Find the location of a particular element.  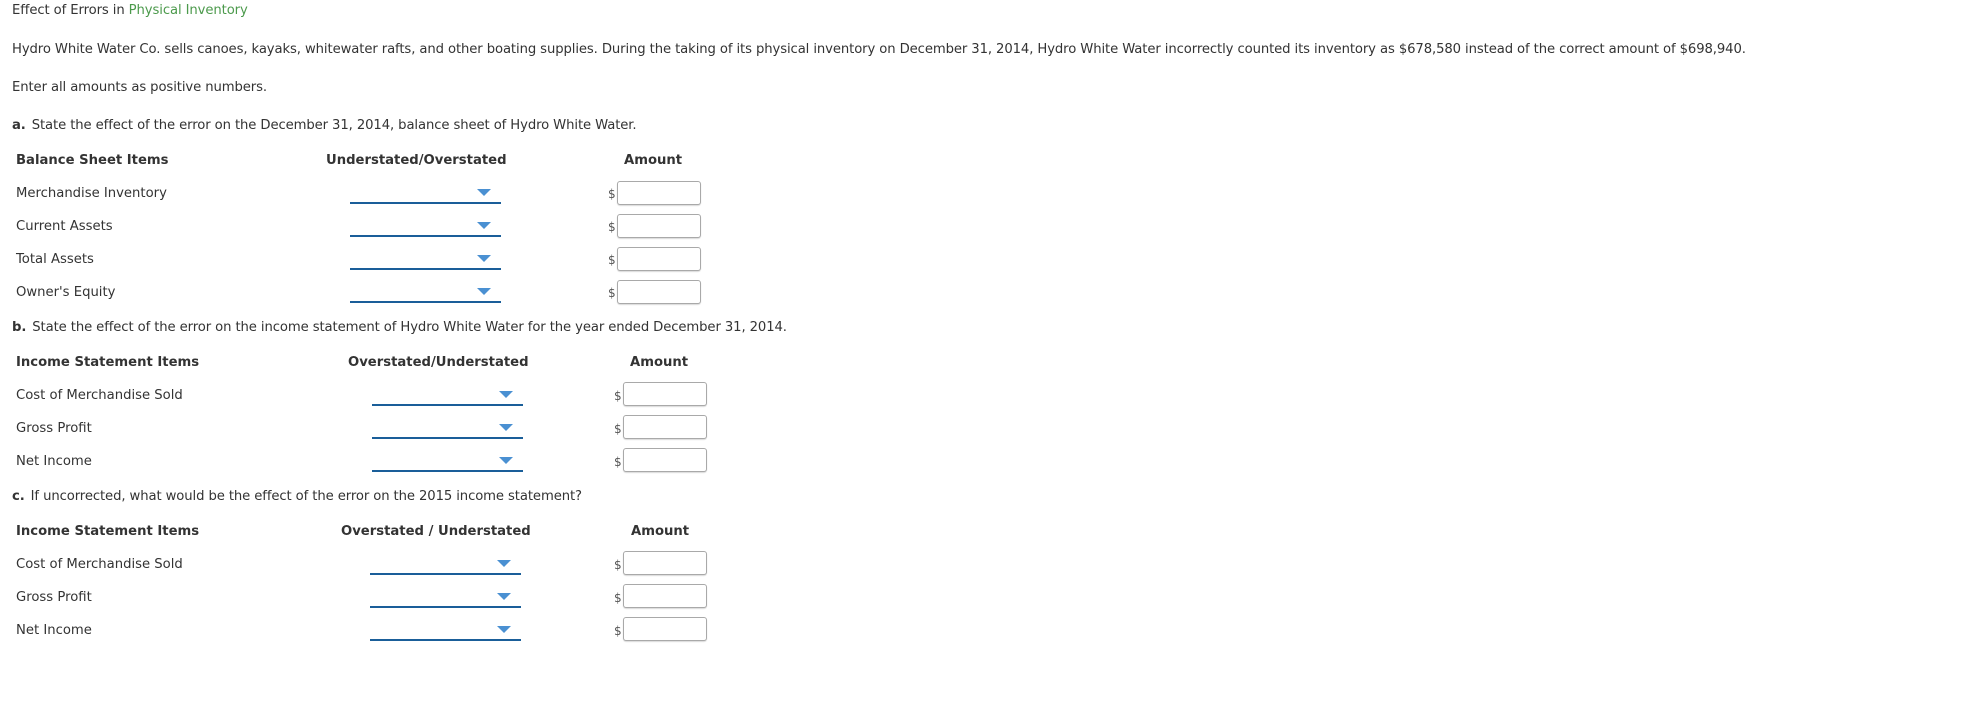

page-title: Effect of Errors in Physical Inventory is located at coordinates (130, 10).